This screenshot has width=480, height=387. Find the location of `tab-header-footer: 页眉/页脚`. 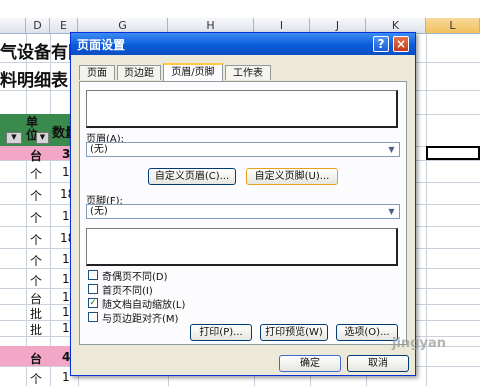

tab-header-footer: 页眉/页脚 is located at coordinates (193, 72).